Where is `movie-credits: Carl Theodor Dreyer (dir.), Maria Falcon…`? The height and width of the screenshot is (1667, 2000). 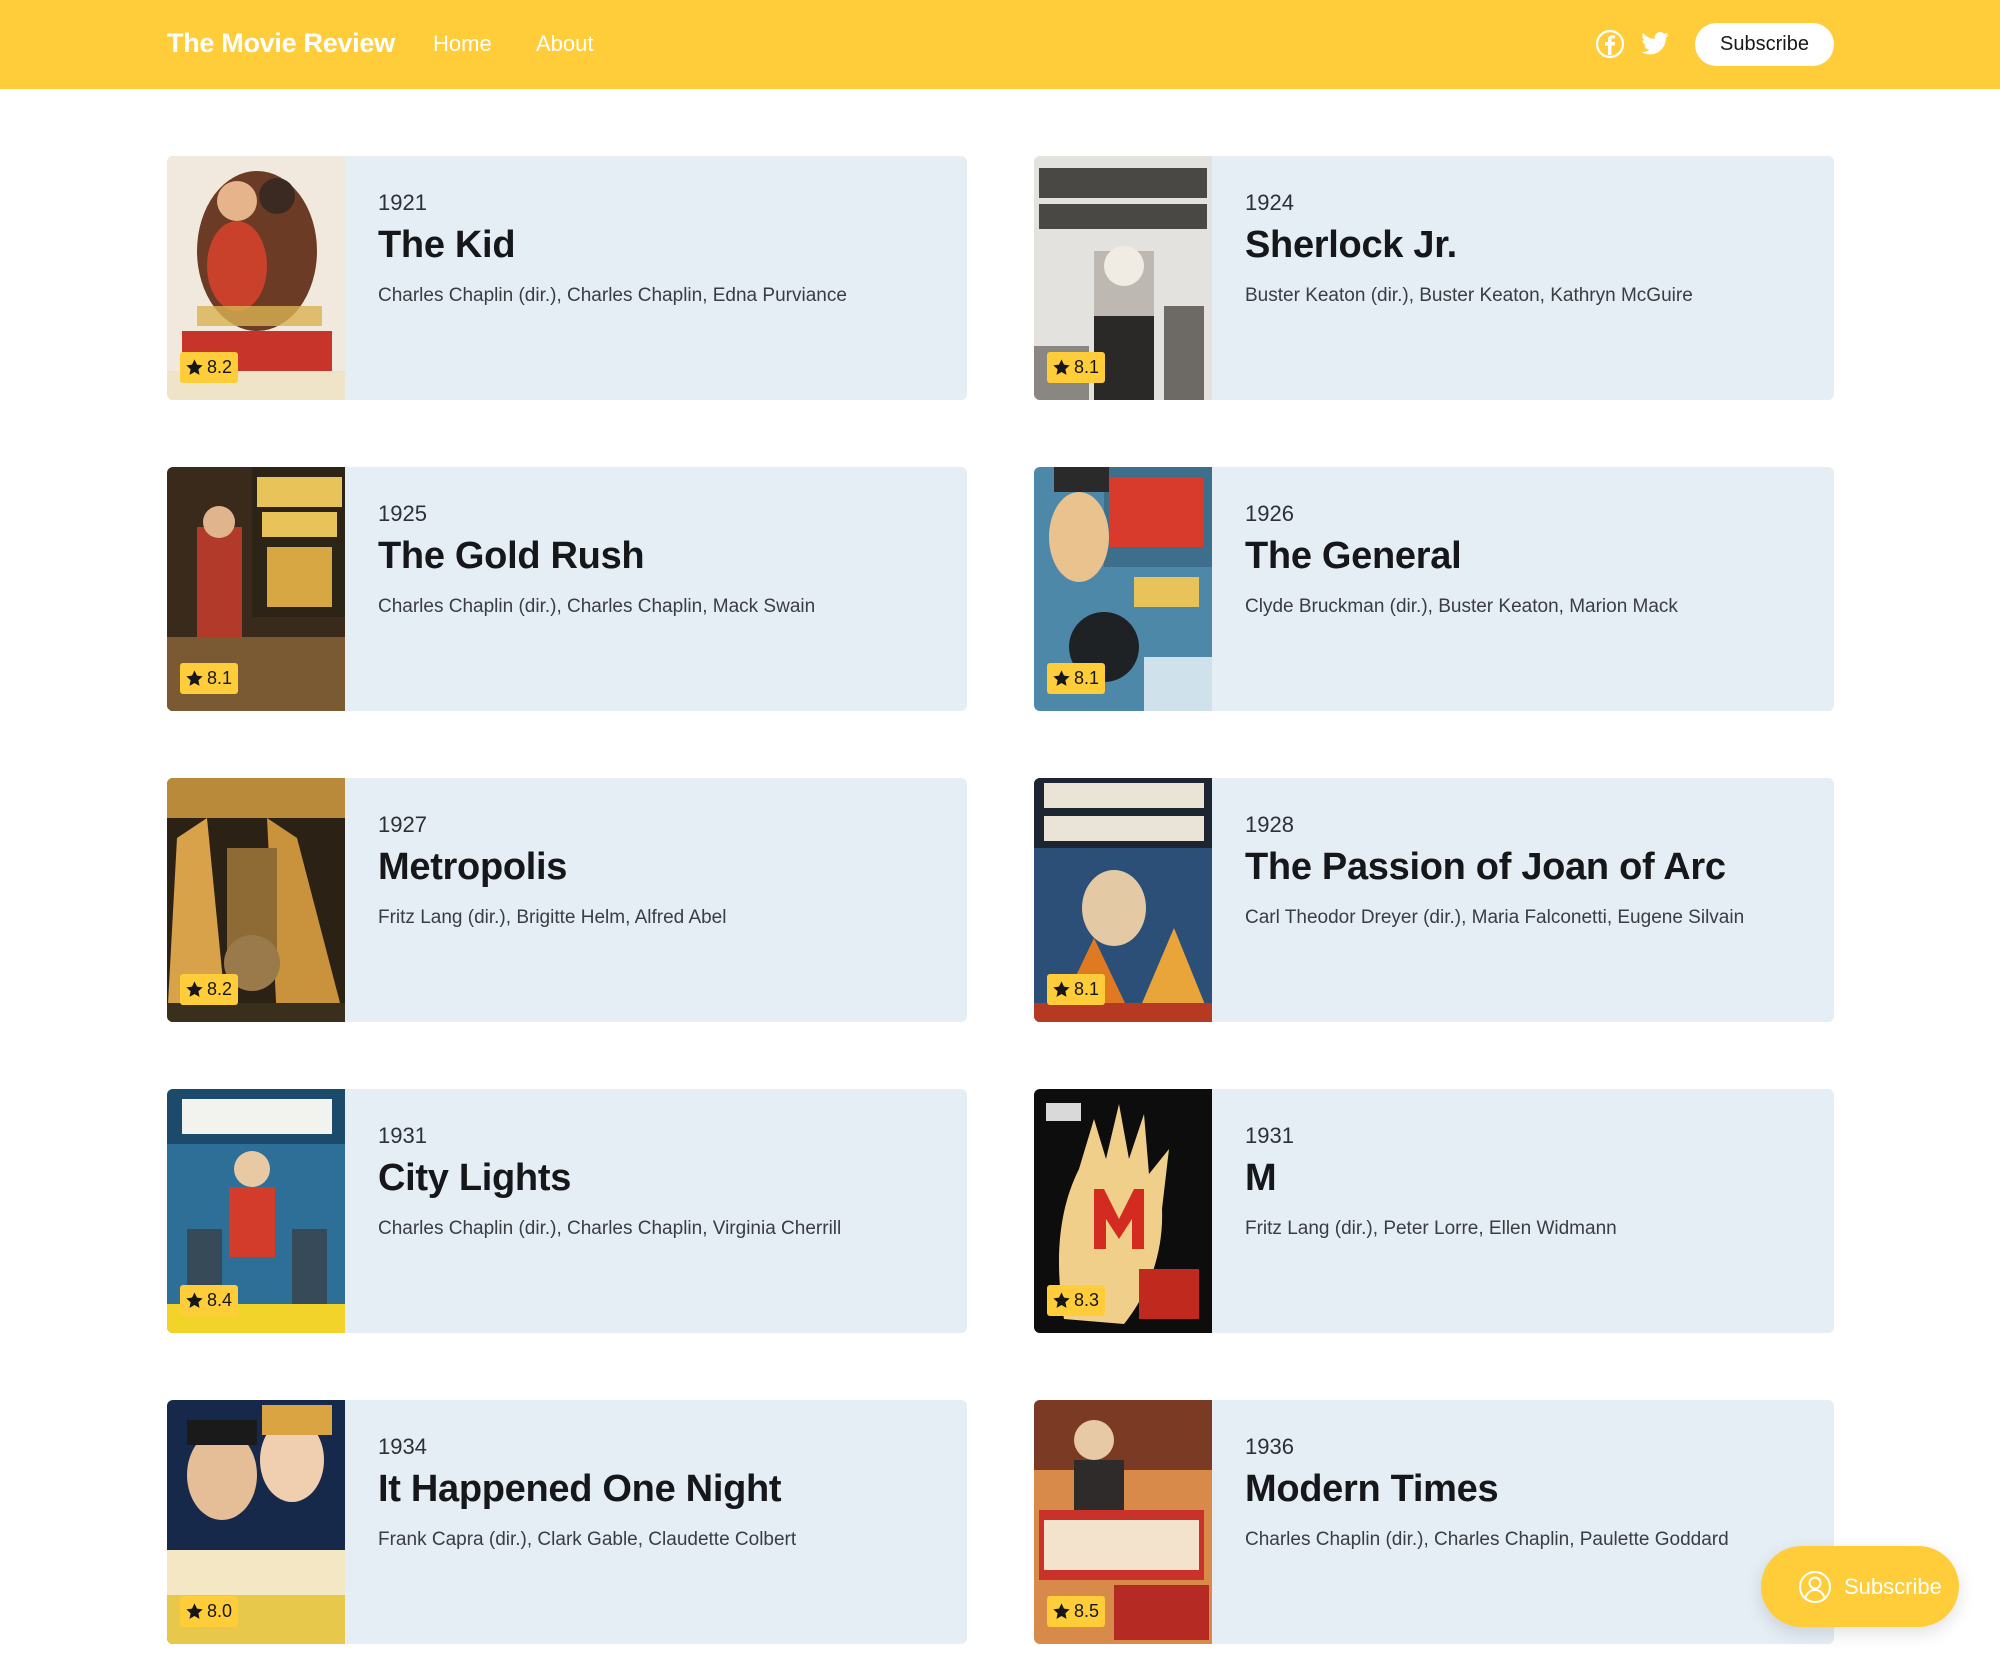 movie-credits: Carl Theodor Dreyer (dir.), Maria Falcon… is located at coordinates (1495, 917).